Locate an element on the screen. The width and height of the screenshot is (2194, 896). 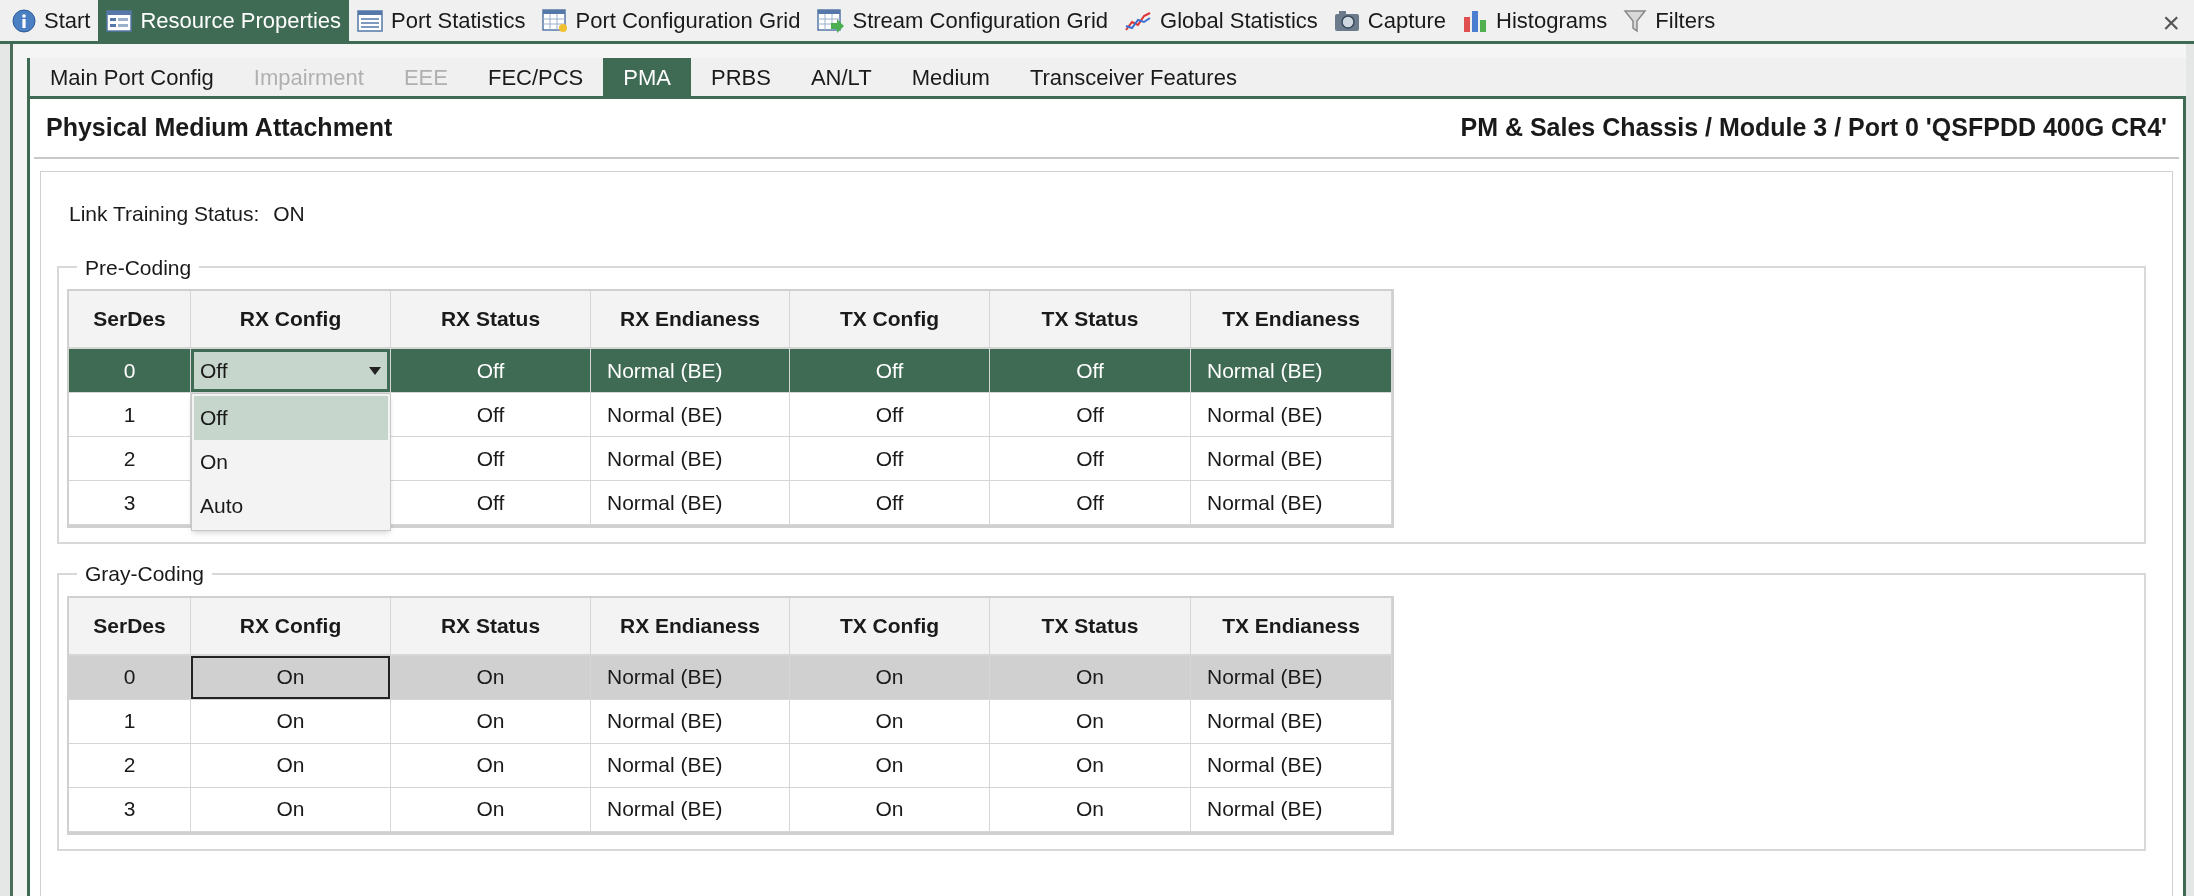
page-title: Physical Medium Attachment is located at coordinates (219, 128).